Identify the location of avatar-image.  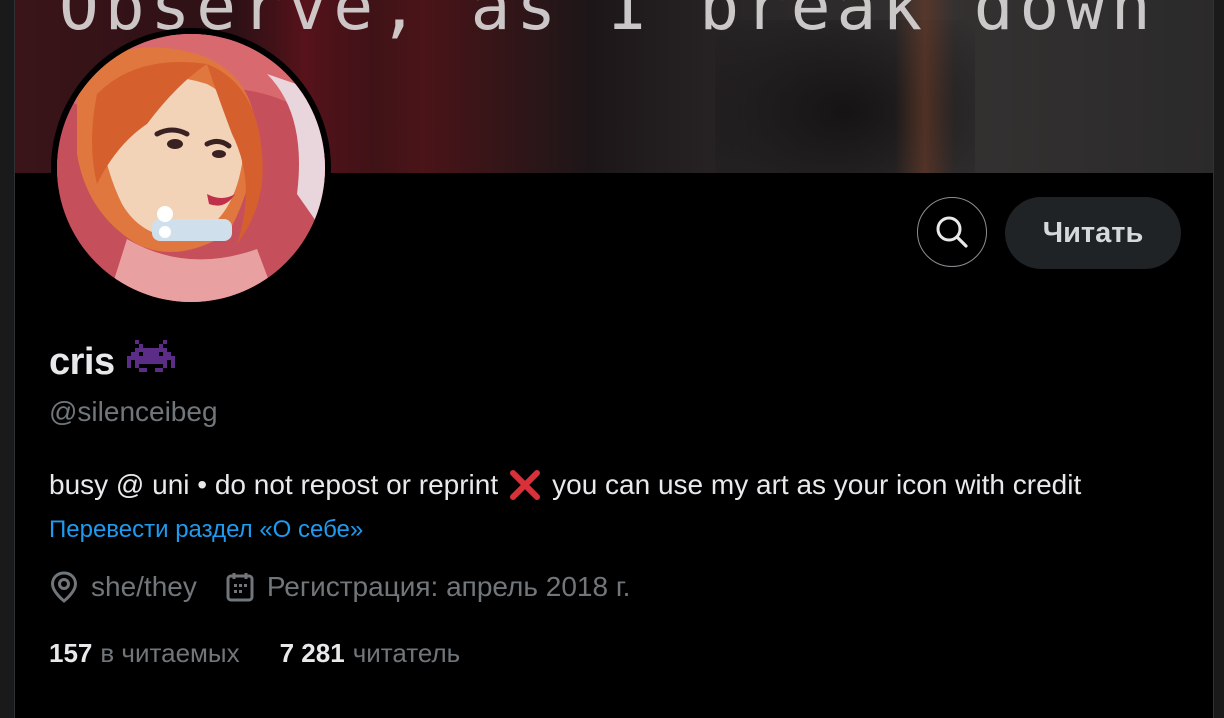
(191, 168).